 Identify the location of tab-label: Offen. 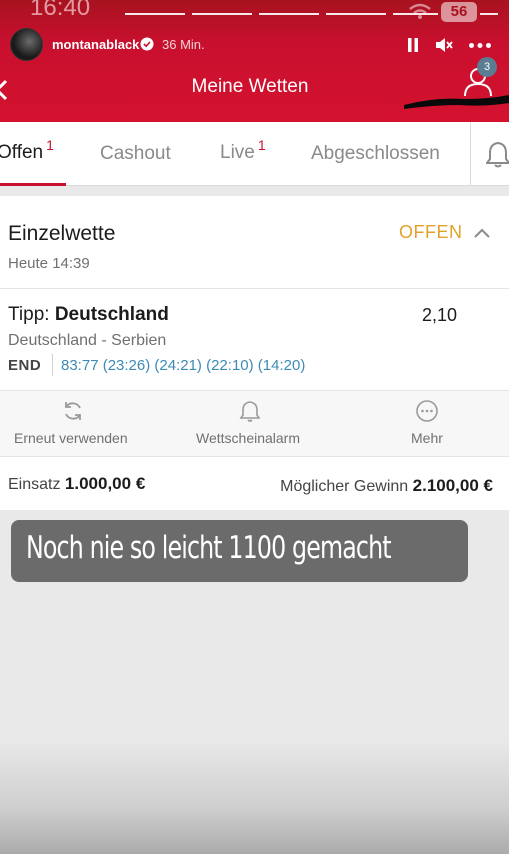
(22, 152).